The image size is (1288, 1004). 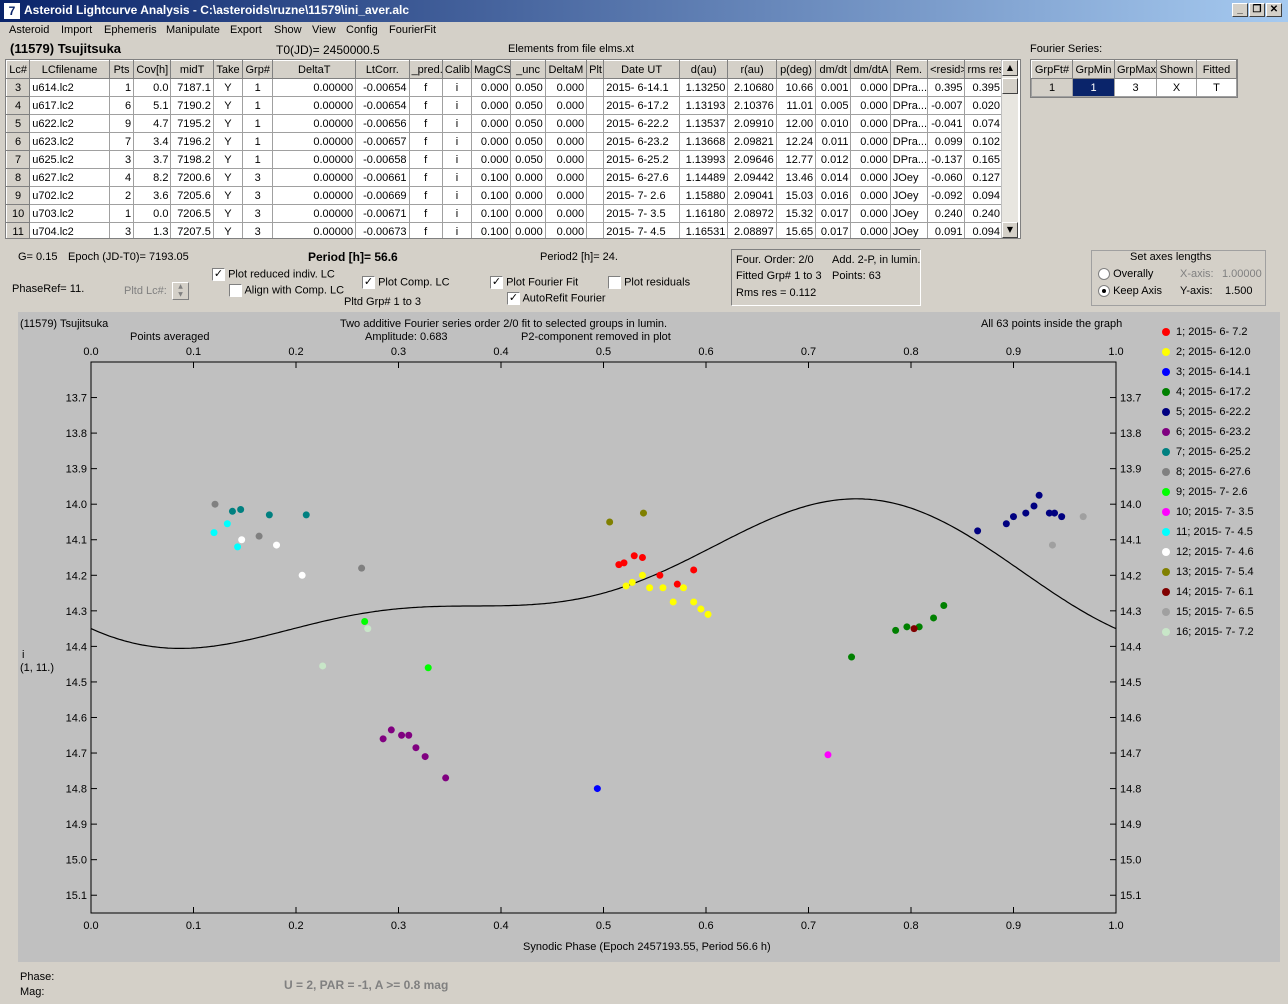 What do you see at coordinates (752, 213) in the screenshot?
I see `table-cell: 2.08972` at bounding box center [752, 213].